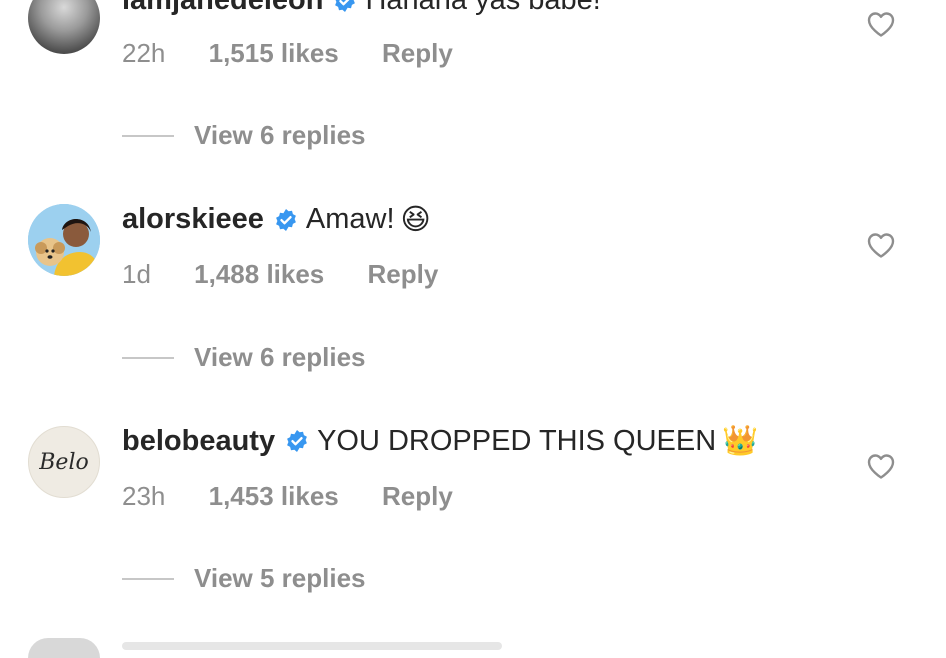 The width and height of the screenshot is (946, 658). I want to click on belo-logo: Belo, so click(64, 462).